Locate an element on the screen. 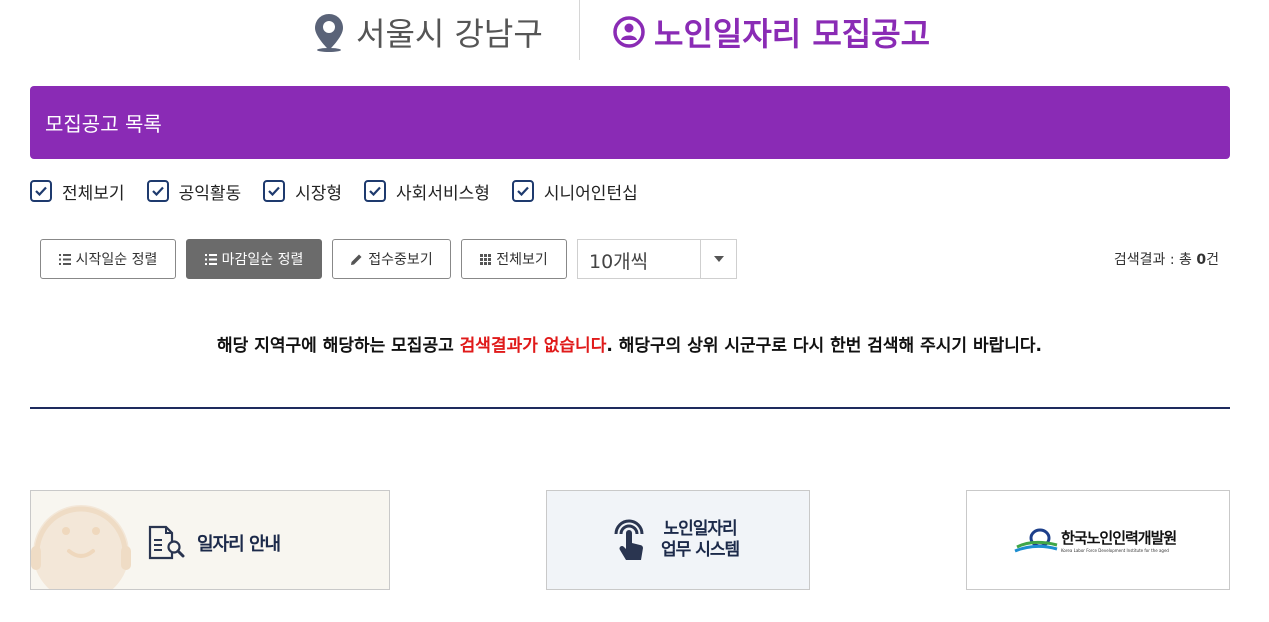  work-system-line1: 노인일자리 is located at coordinates (700, 529).